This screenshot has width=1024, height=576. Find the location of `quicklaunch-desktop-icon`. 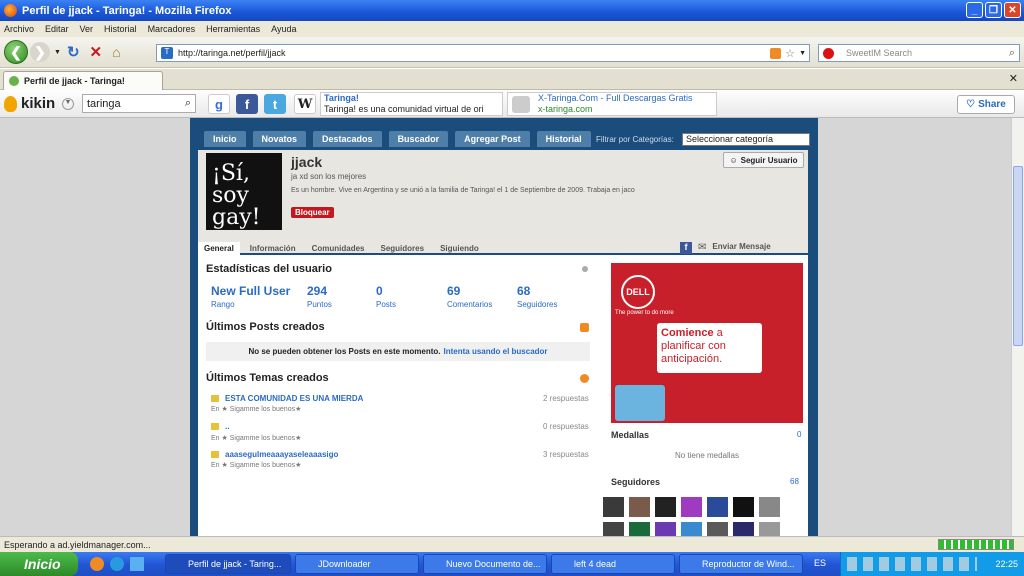

quicklaunch-desktop-icon is located at coordinates (137, 564).